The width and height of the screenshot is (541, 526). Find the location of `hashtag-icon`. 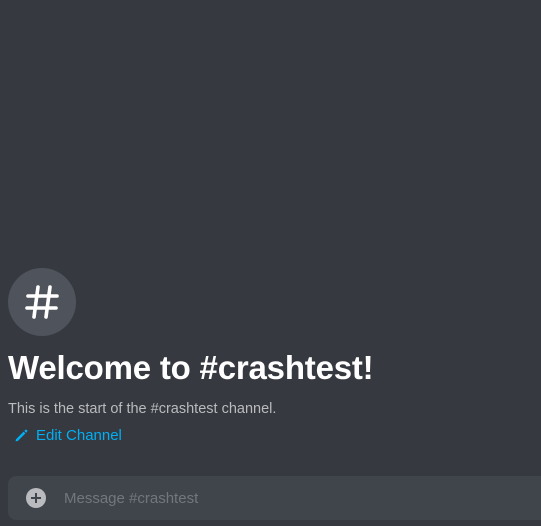

hashtag-icon is located at coordinates (42, 302).